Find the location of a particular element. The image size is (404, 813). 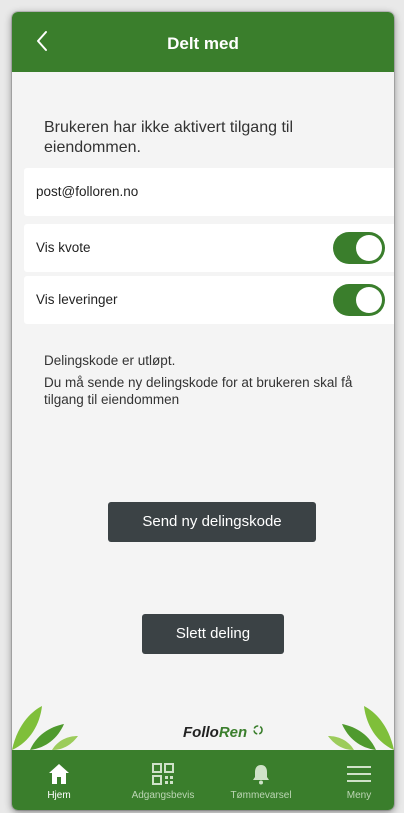

page-title: Delt med is located at coordinates (203, 43).